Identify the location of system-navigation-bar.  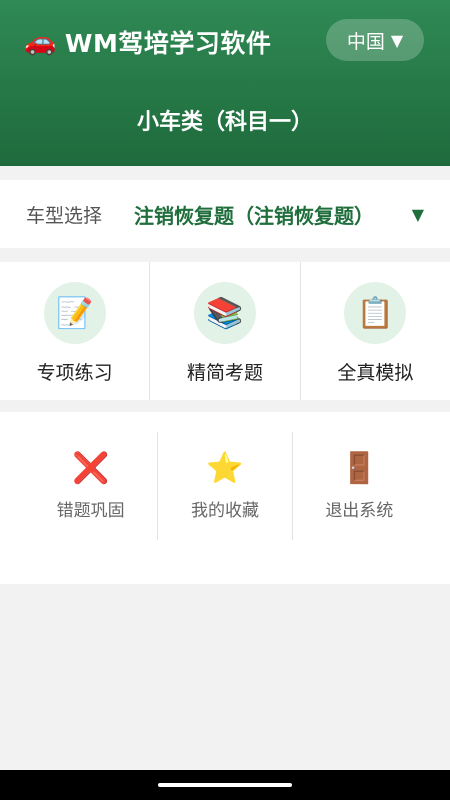
(225, 785).